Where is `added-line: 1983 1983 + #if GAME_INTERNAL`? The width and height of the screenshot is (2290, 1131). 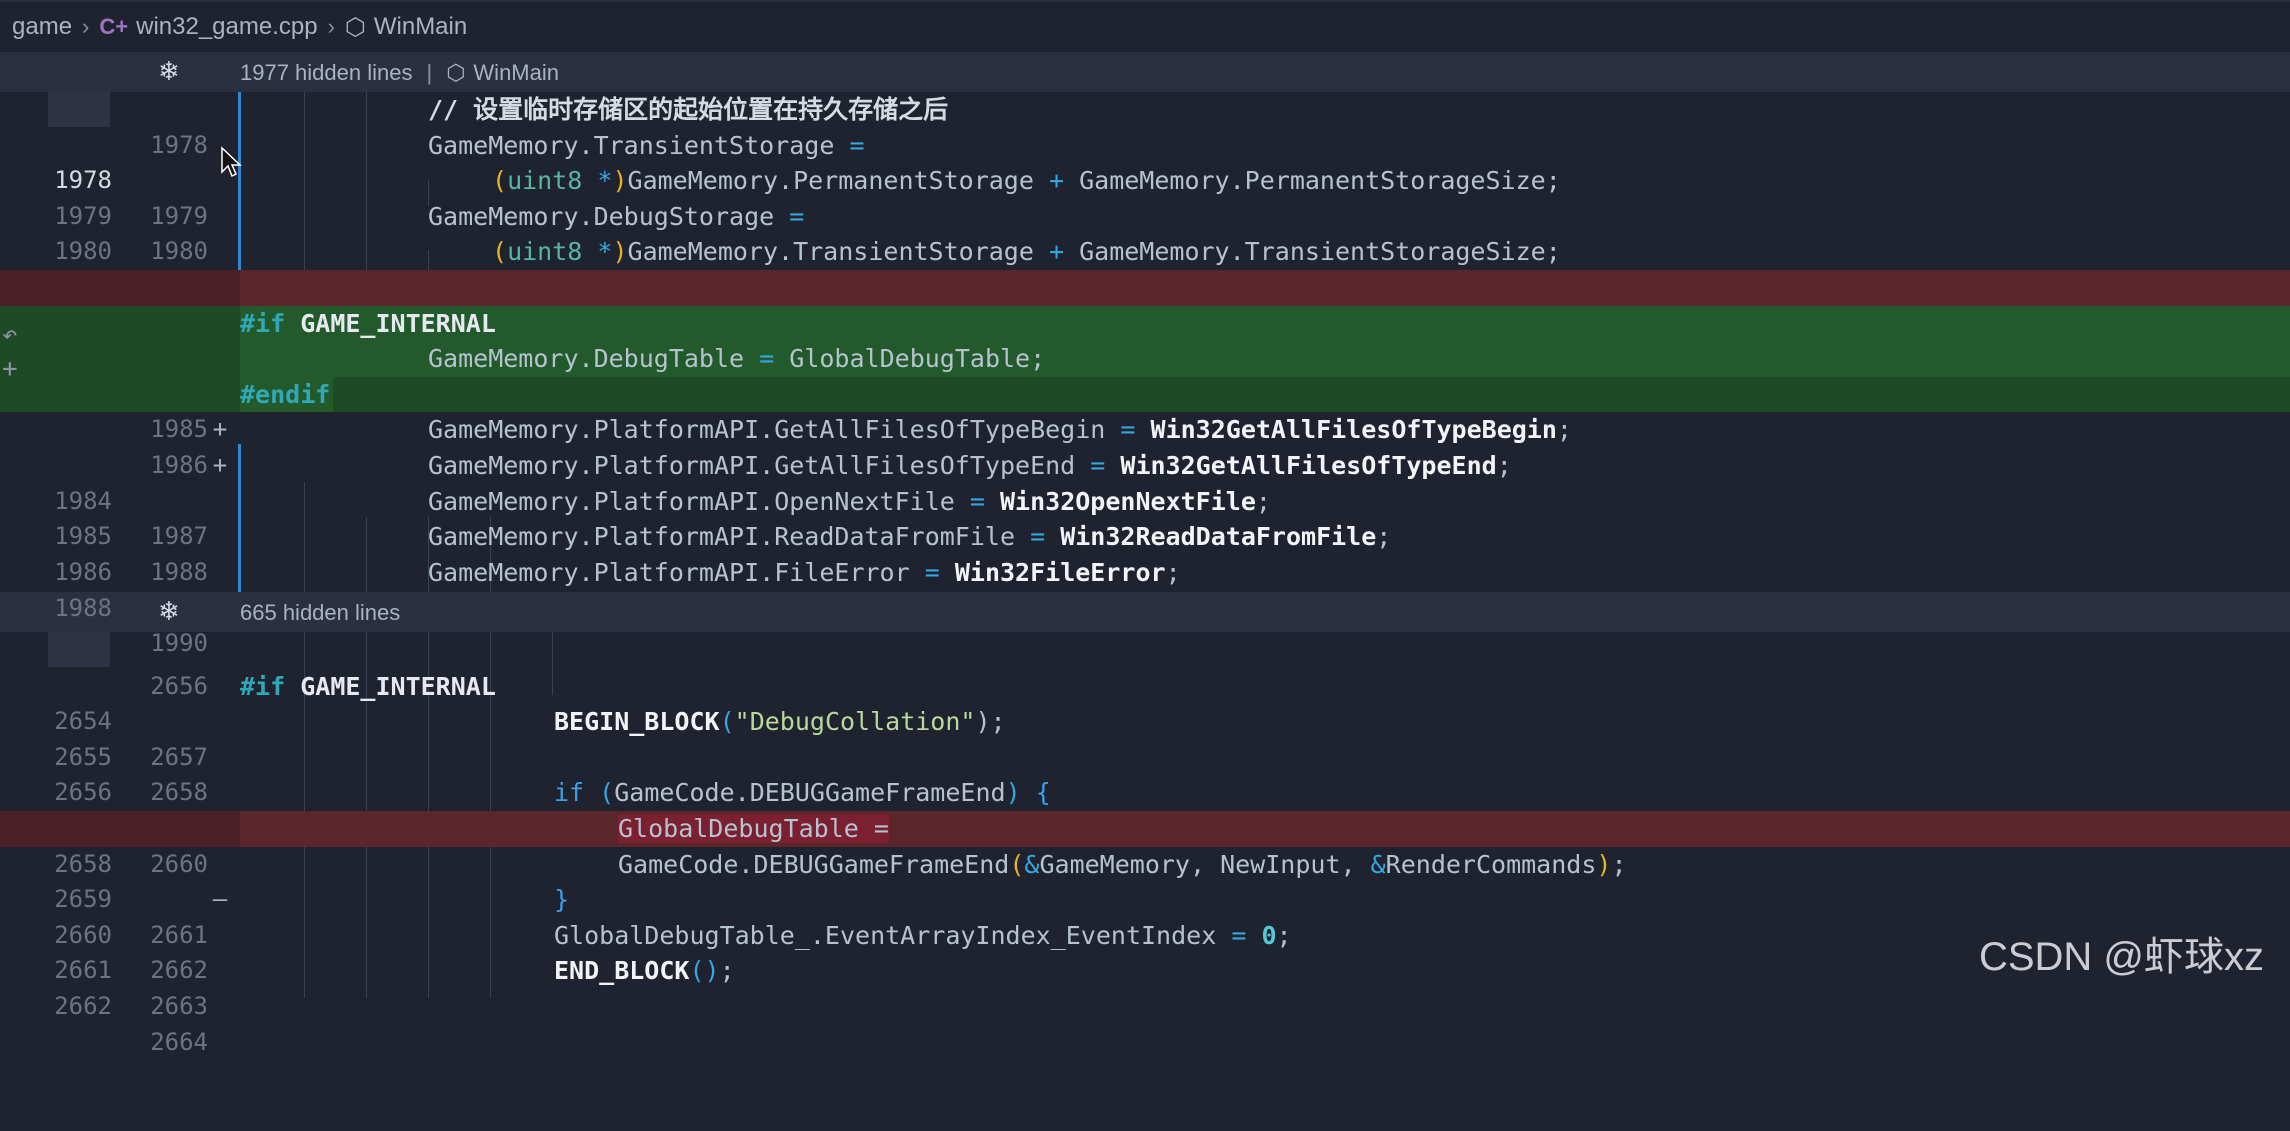 added-line: 1983 1983 + #if GAME_INTERNAL is located at coordinates (1145, 374).